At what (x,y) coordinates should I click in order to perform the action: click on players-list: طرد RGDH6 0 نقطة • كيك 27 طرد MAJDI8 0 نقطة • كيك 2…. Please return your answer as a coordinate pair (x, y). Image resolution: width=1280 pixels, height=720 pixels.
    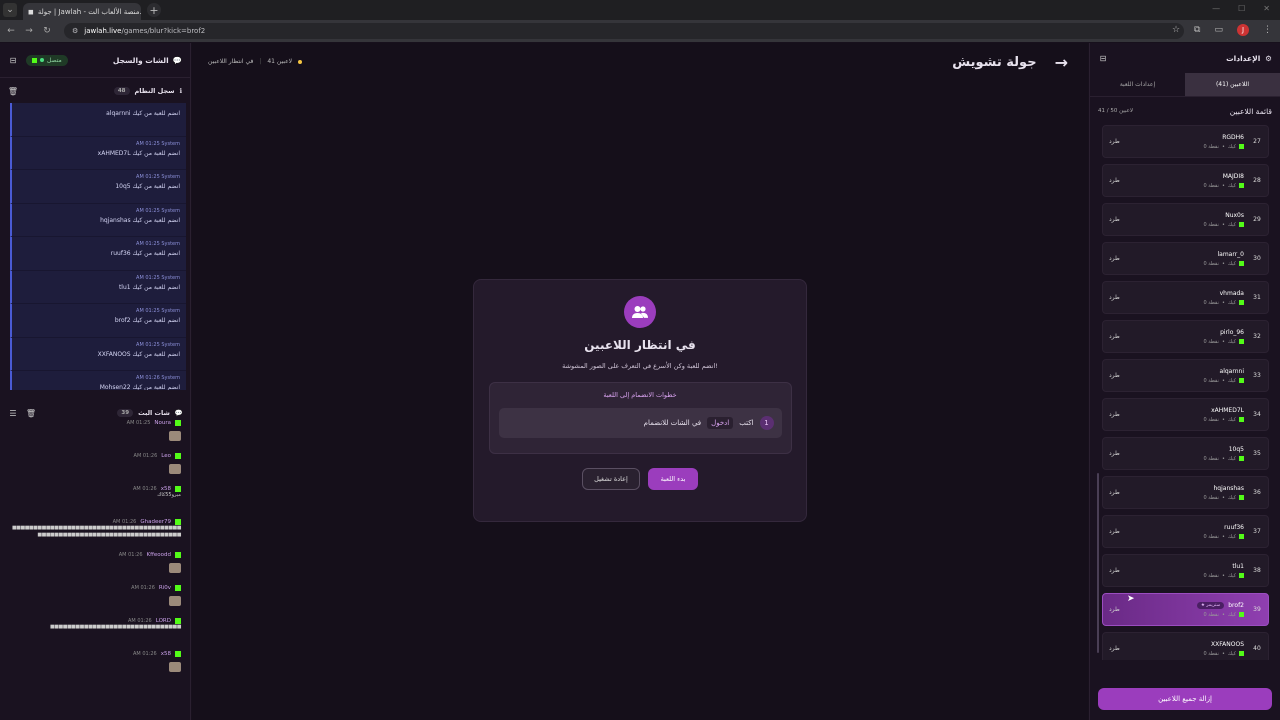
    Looking at the image, I should click on (1185, 392).